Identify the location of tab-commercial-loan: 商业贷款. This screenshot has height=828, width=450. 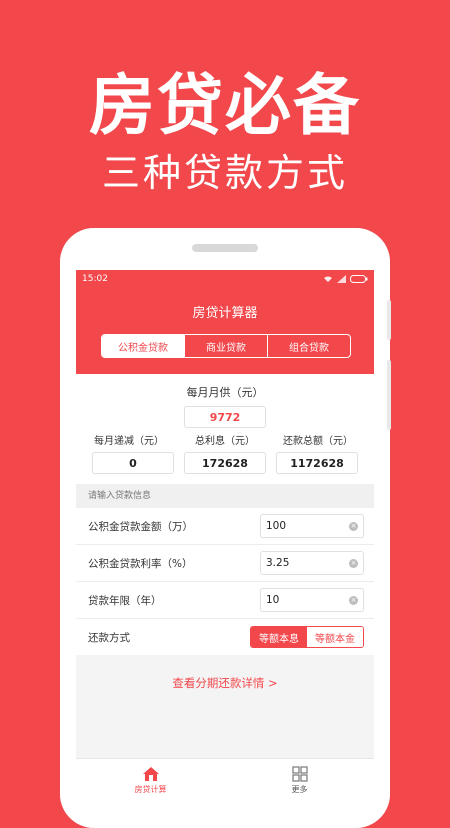
(226, 346).